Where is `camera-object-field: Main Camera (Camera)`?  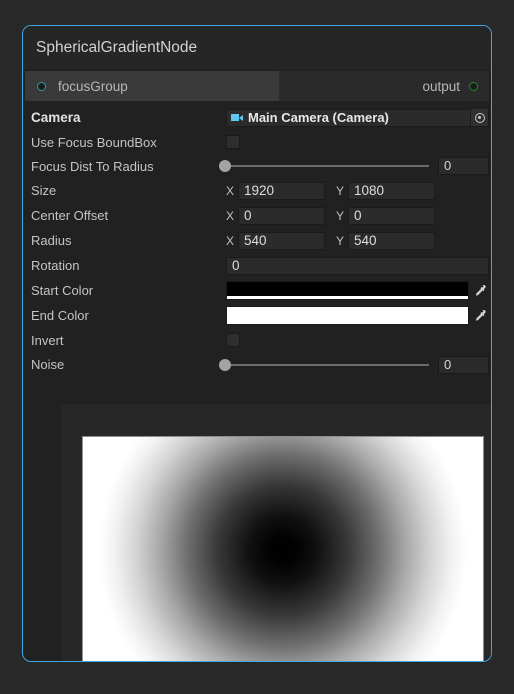 camera-object-field: Main Camera (Camera) is located at coordinates (357, 117).